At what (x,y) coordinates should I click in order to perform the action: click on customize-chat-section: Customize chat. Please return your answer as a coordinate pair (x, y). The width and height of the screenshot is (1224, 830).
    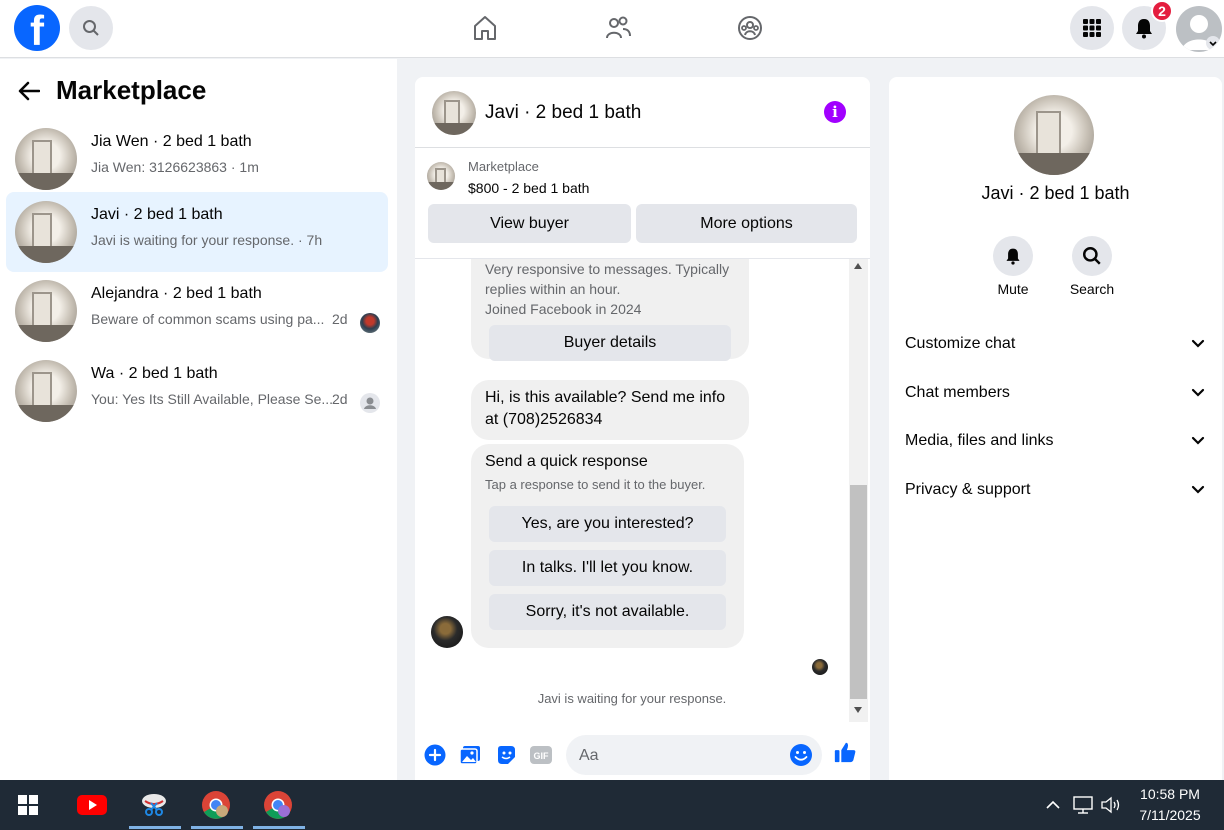
    Looking at the image, I should click on (1055, 344).